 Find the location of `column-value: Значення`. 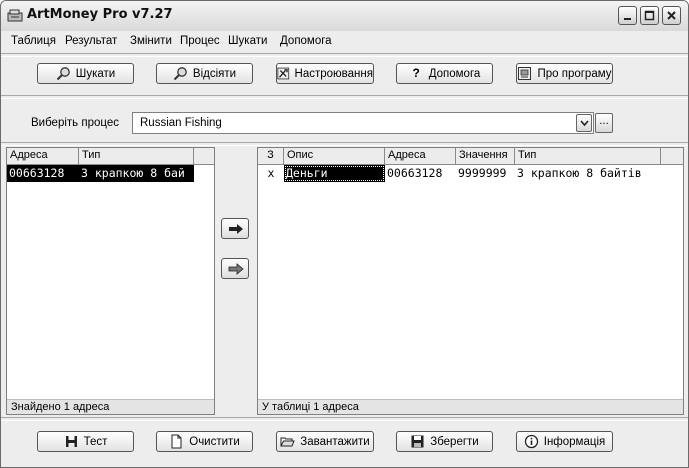

column-value: Значення is located at coordinates (485, 156).